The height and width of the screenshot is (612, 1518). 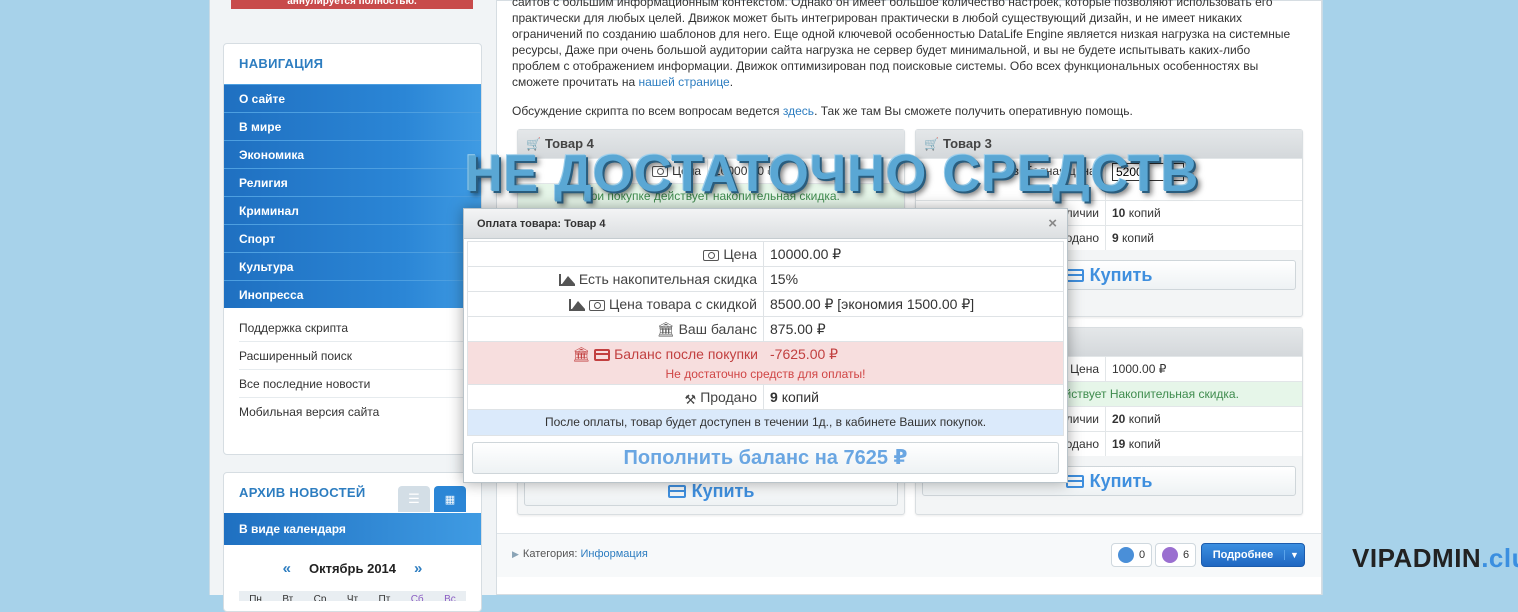 What do you see at coordinates (287, 568) in the screenshot?
I see `calendar-prev-month: «` at bounding box center [287, 568].